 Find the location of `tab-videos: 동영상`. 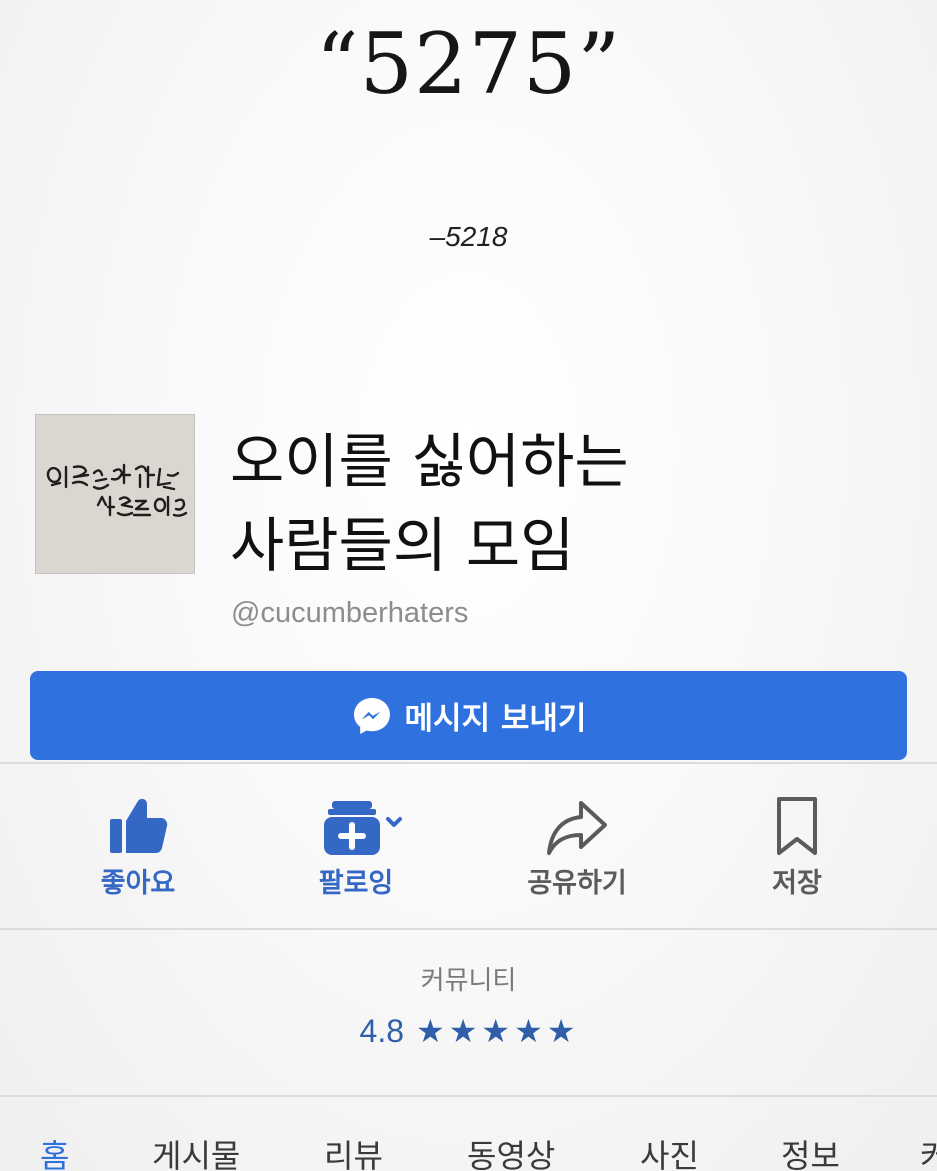

tab-videos: 동영상 is located at coordinates (511, 1151).